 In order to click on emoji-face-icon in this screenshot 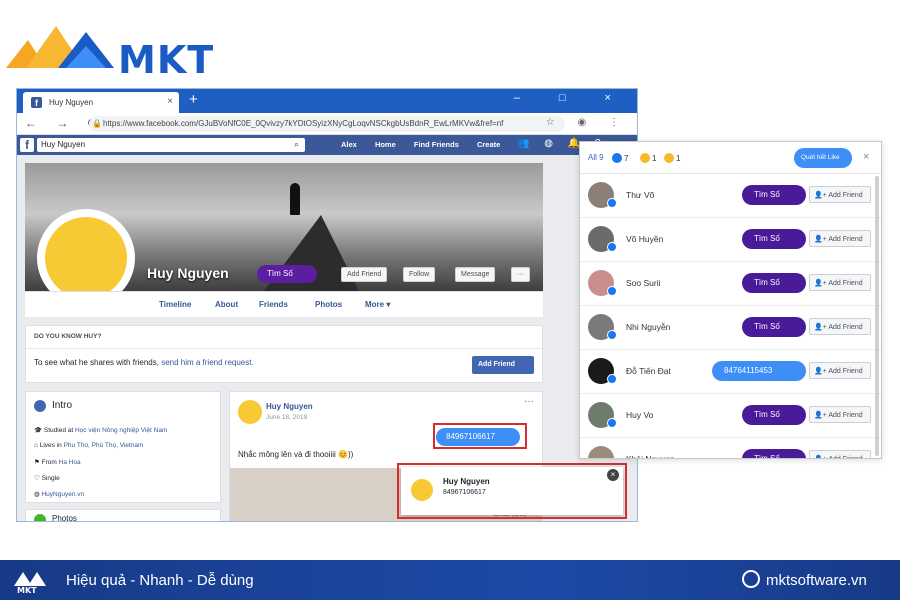, I will do `click(86, 258)`.